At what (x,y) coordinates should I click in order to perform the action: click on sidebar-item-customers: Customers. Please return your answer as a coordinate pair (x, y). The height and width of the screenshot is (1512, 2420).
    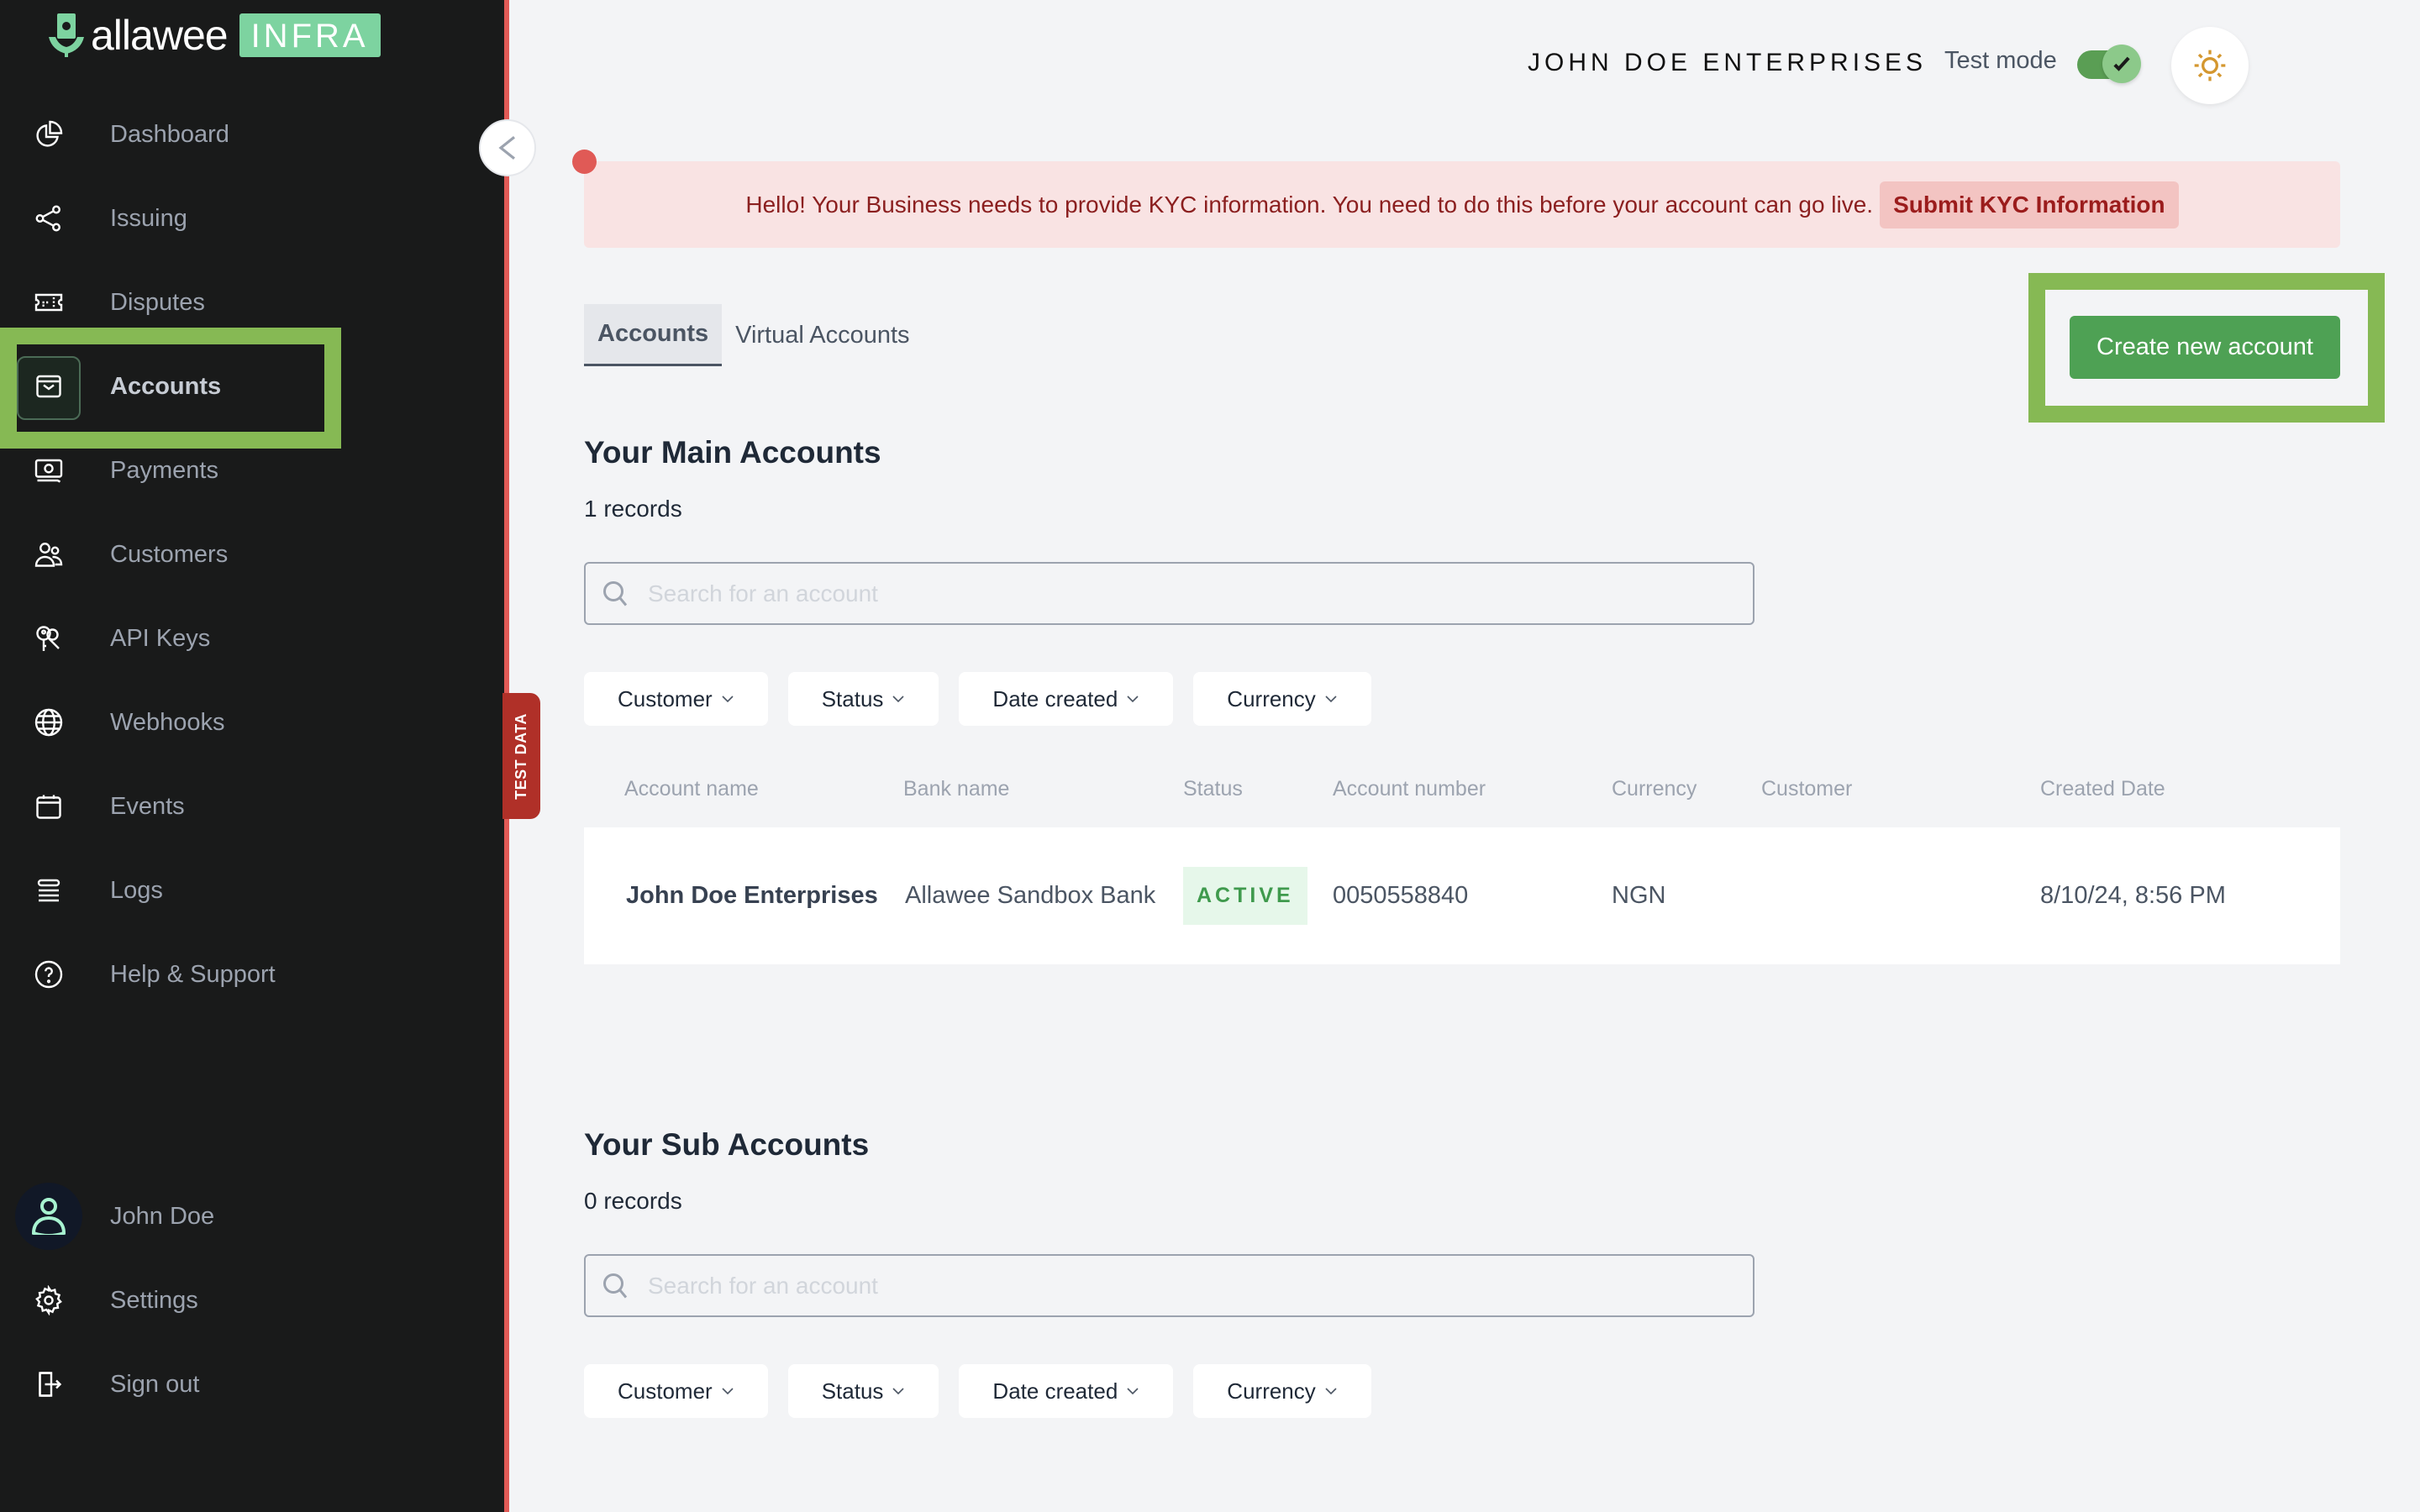
    Looking at the image, I should click on (252, 554).